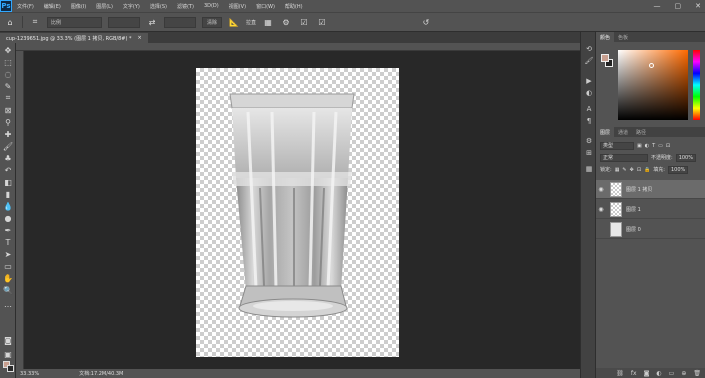 The image size is (705, 378). What do you see at coordinates (25, 6) in the screenshot?
I see `menu-file: 文件(F)` at bounding box center [25, 6].